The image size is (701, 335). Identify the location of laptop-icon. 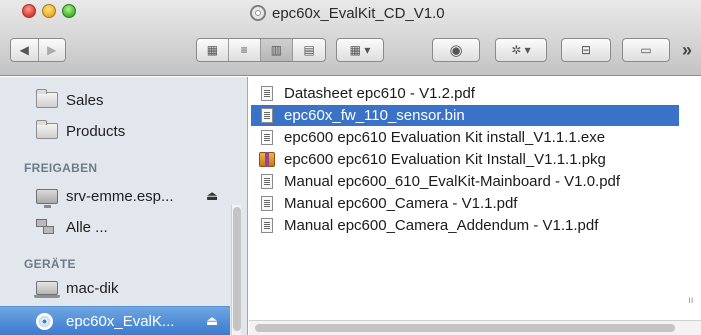
(47, 289).